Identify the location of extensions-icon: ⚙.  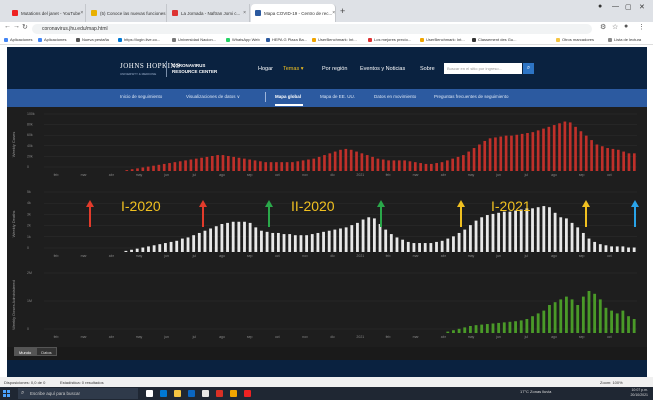
(603, 27).